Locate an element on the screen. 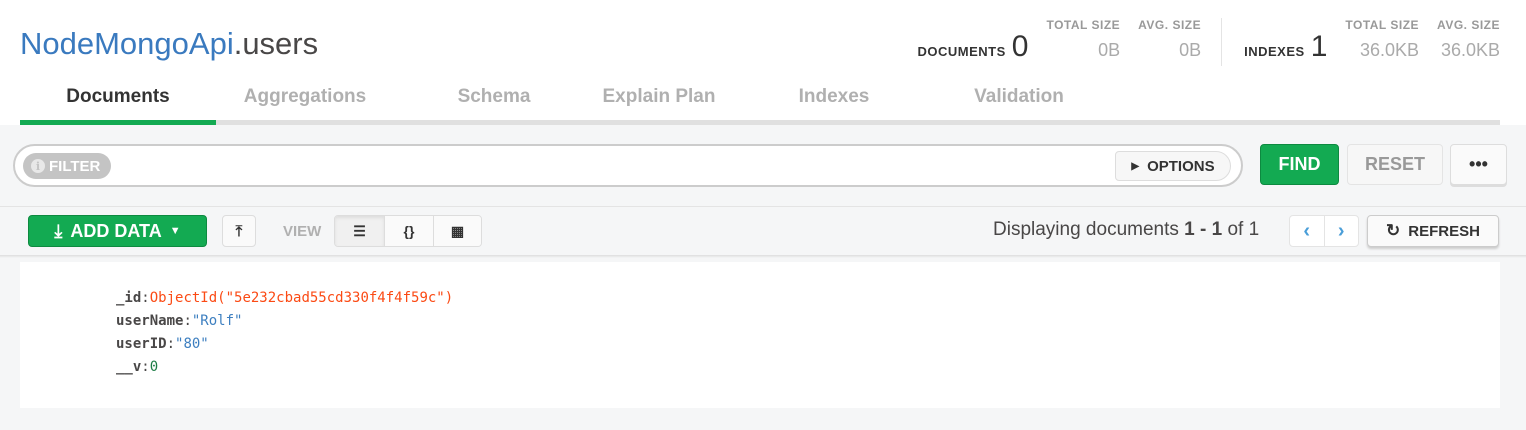 The width and height of the screenshot is (1526, 430). add-data-button: ⤓ ADD DATA ▼ is located at coordinates (117, 231).